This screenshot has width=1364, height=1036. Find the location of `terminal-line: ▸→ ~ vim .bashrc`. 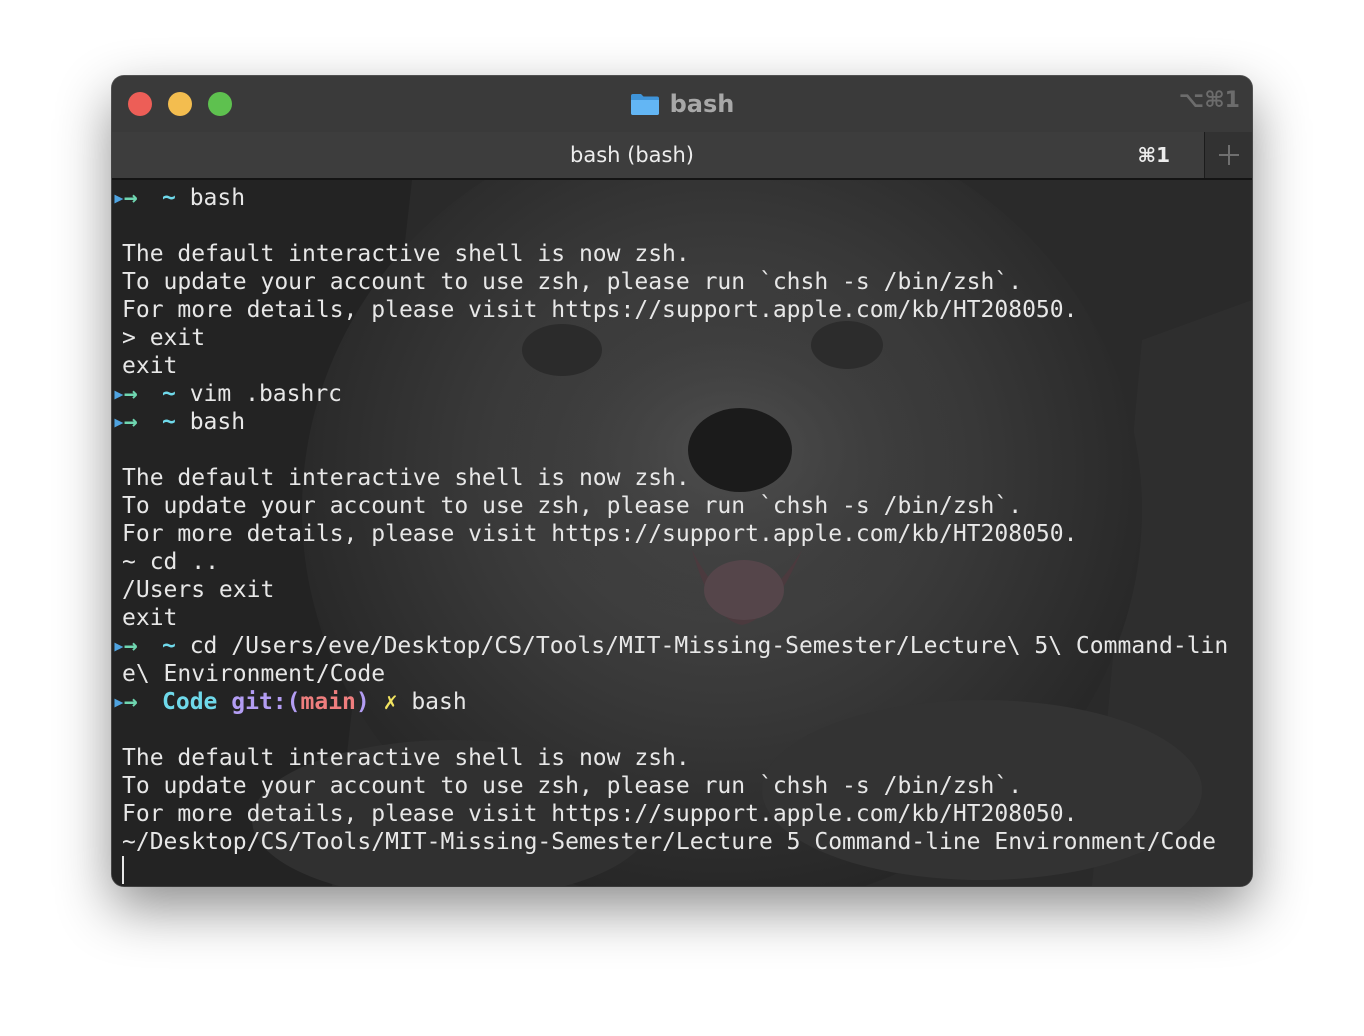

terminal-line: ▸→ ~ vim .bashrc is located at coordinates (682, 394).